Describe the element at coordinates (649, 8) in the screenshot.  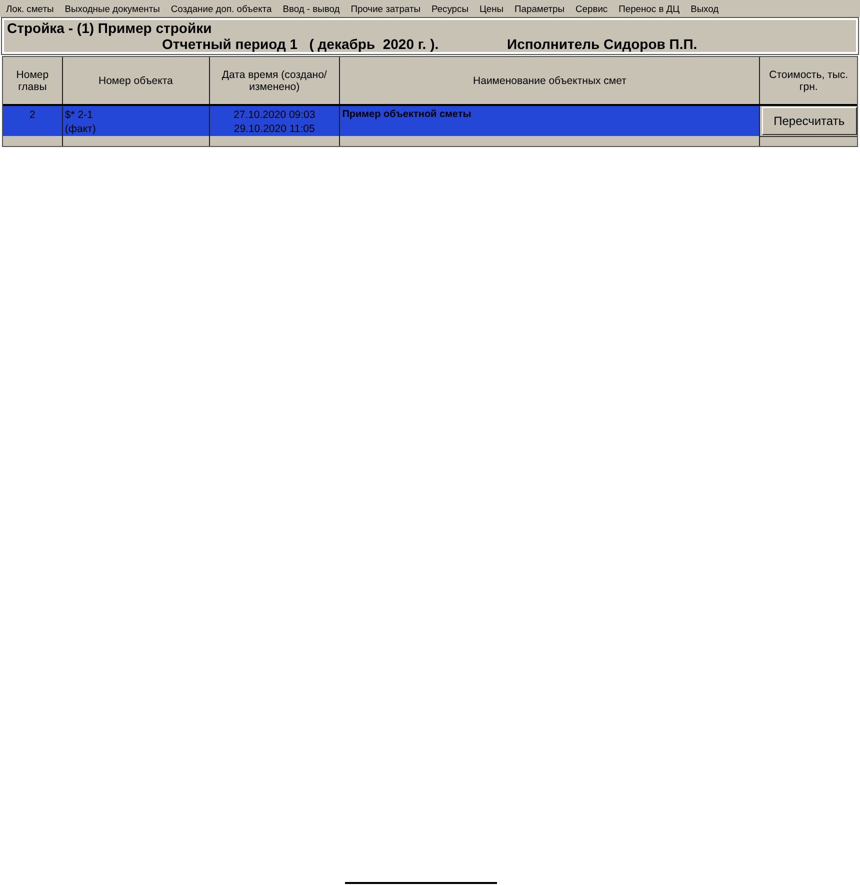
I see `menu-item: Перенос в ДЦ` at that location.